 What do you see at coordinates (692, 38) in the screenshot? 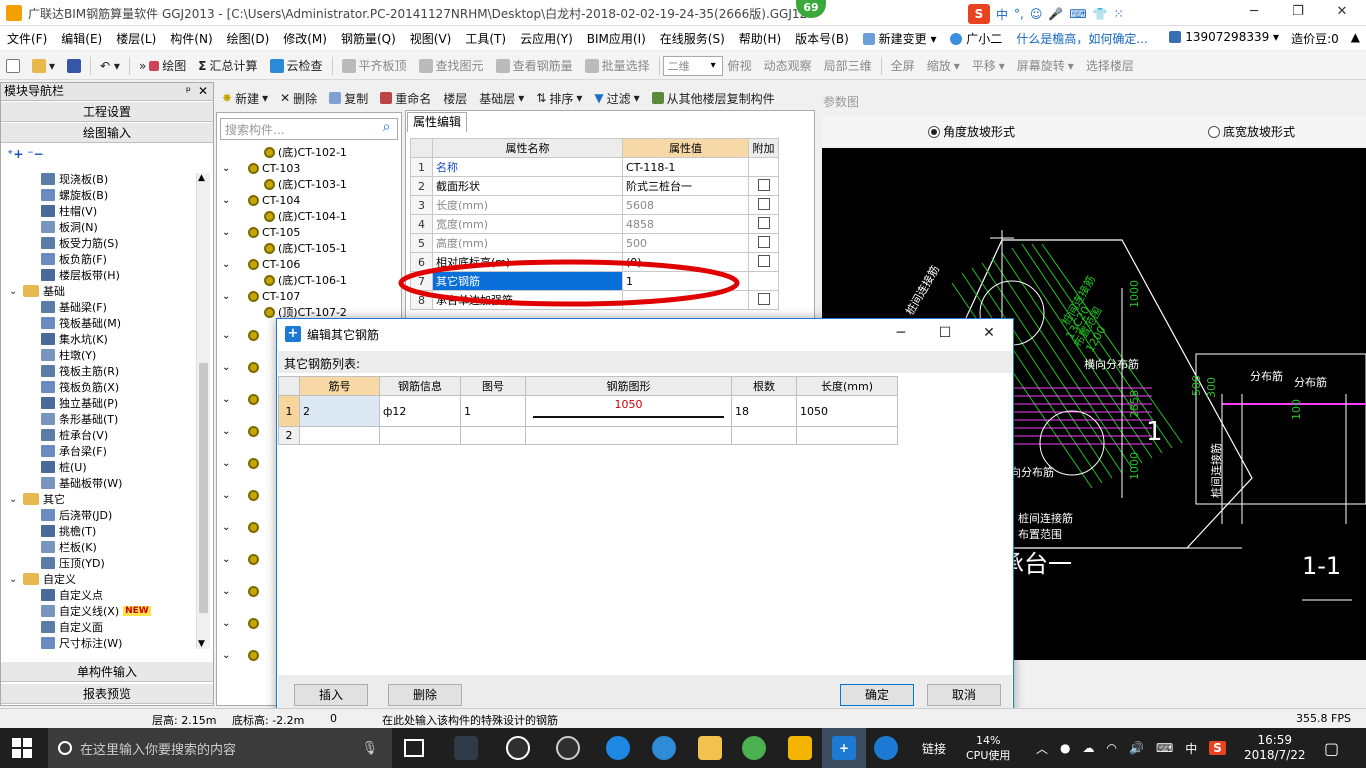
I see `menu-online: 在线服务(S)` at bounding box center [692, 38].